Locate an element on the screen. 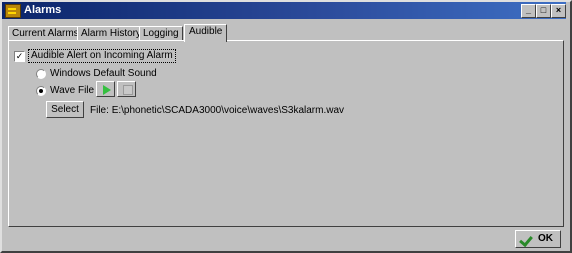 Image resolution: width=572 pixels, height=253 pixels. wave-file-label: Wave File is located at coordinates (72, 90).